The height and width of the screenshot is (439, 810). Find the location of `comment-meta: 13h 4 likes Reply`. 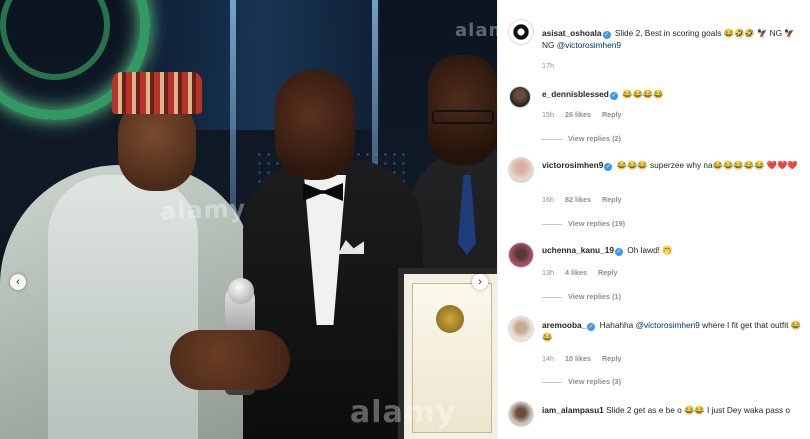

comment-meta: 13h 4 likes Reply is located at coordinates (584, 272).